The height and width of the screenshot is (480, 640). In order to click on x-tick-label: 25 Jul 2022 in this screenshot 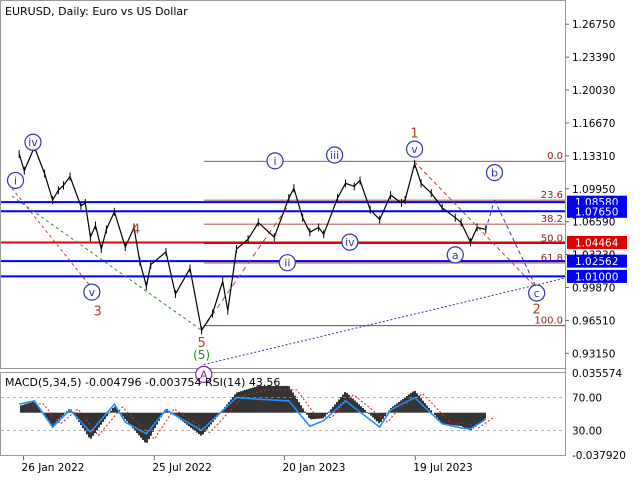, I will do `click(181, 468)`.